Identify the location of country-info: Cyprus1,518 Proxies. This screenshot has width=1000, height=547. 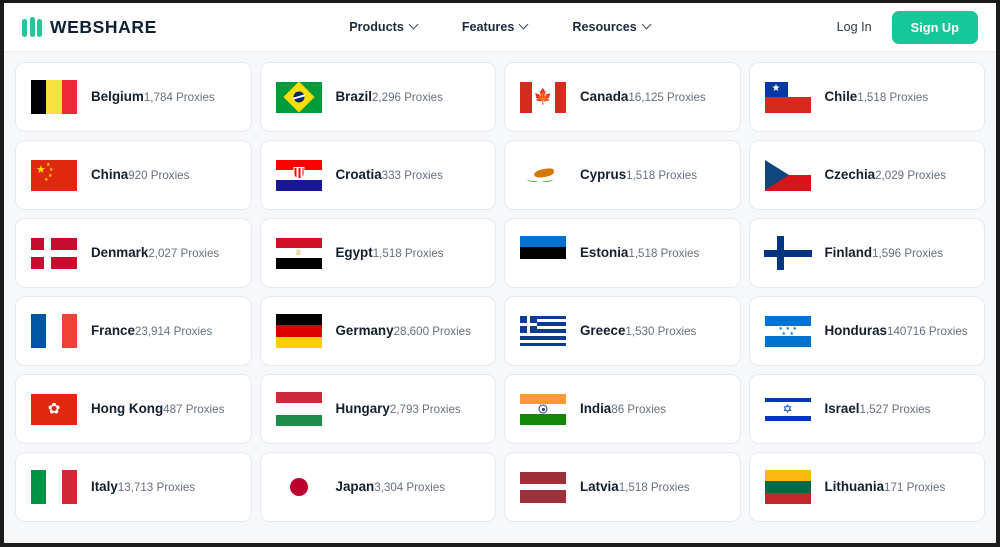
(638, 175).